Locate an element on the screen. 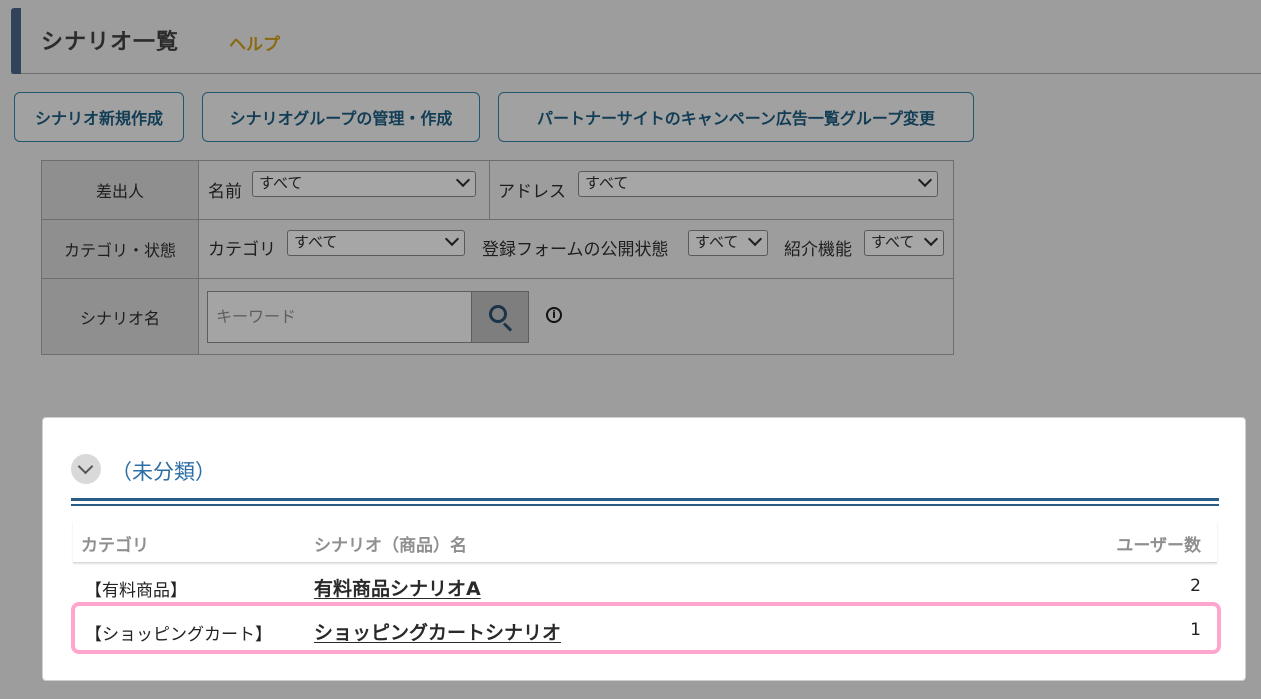  table-header: カテゴリ シナリオ（商品）名 ユーザー数 is located at coordinates (645, 542).